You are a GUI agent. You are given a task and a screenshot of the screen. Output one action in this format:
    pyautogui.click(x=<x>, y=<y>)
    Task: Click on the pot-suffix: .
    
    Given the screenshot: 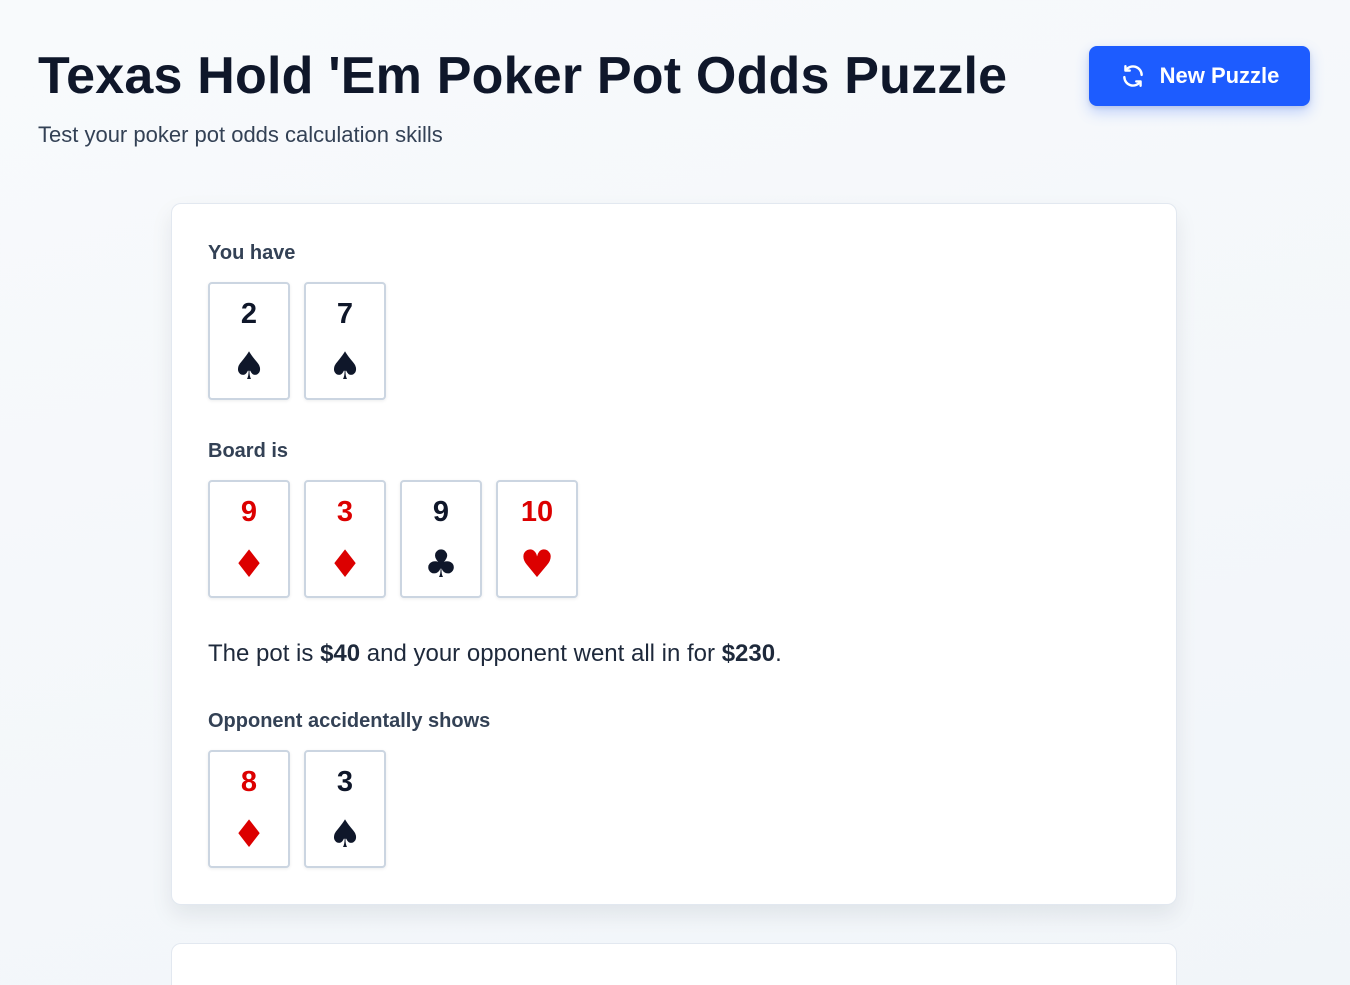 What is the action you would take?
    pyautogui.click(x=778, y=653)
    